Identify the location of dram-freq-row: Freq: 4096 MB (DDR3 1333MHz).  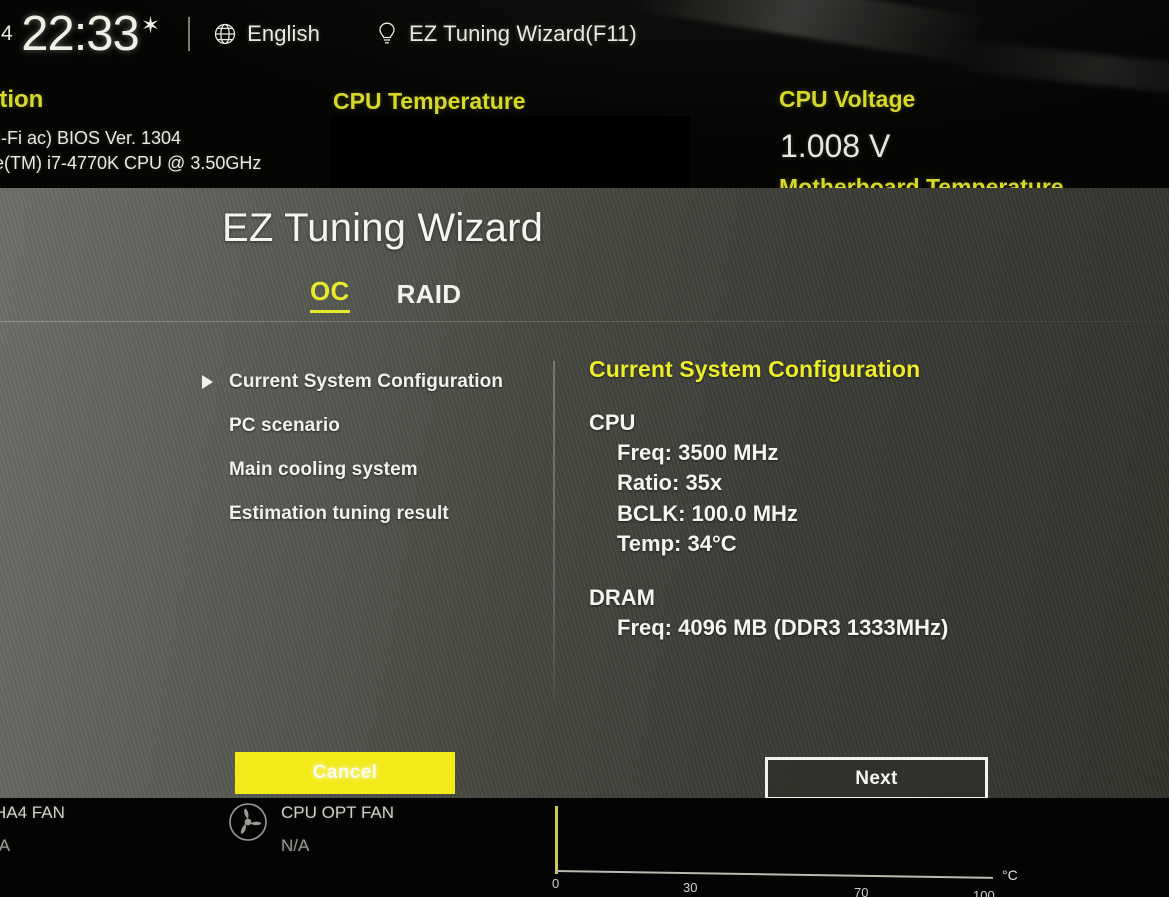
(783, 628).